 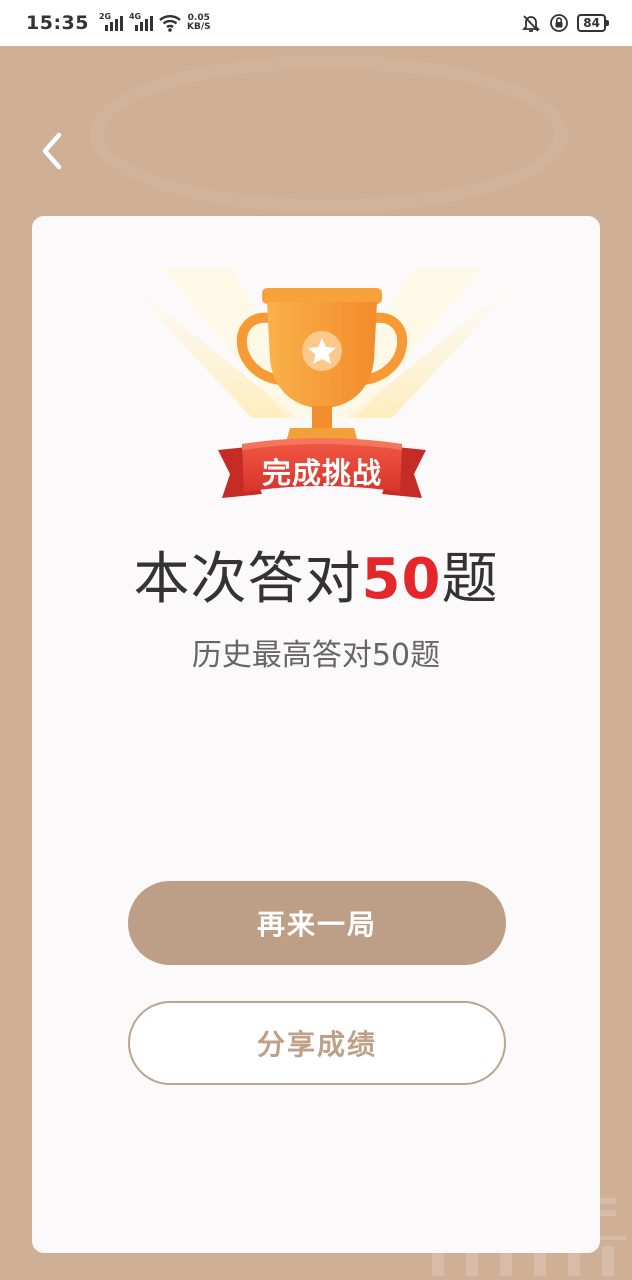 I want to click on bell-muted-icon, so click(x=531, y=23).